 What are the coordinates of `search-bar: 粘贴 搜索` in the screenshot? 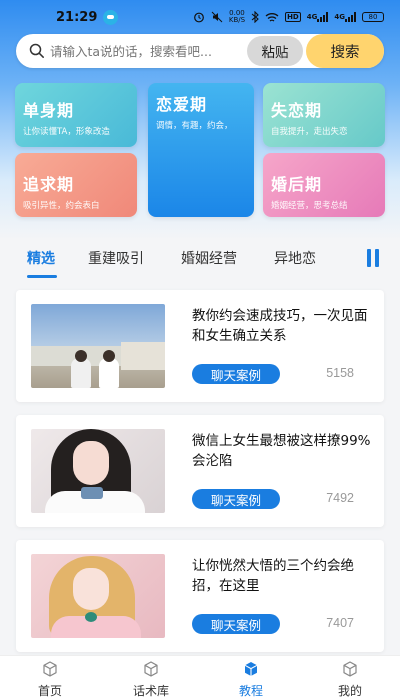 It's located at (200, 51).